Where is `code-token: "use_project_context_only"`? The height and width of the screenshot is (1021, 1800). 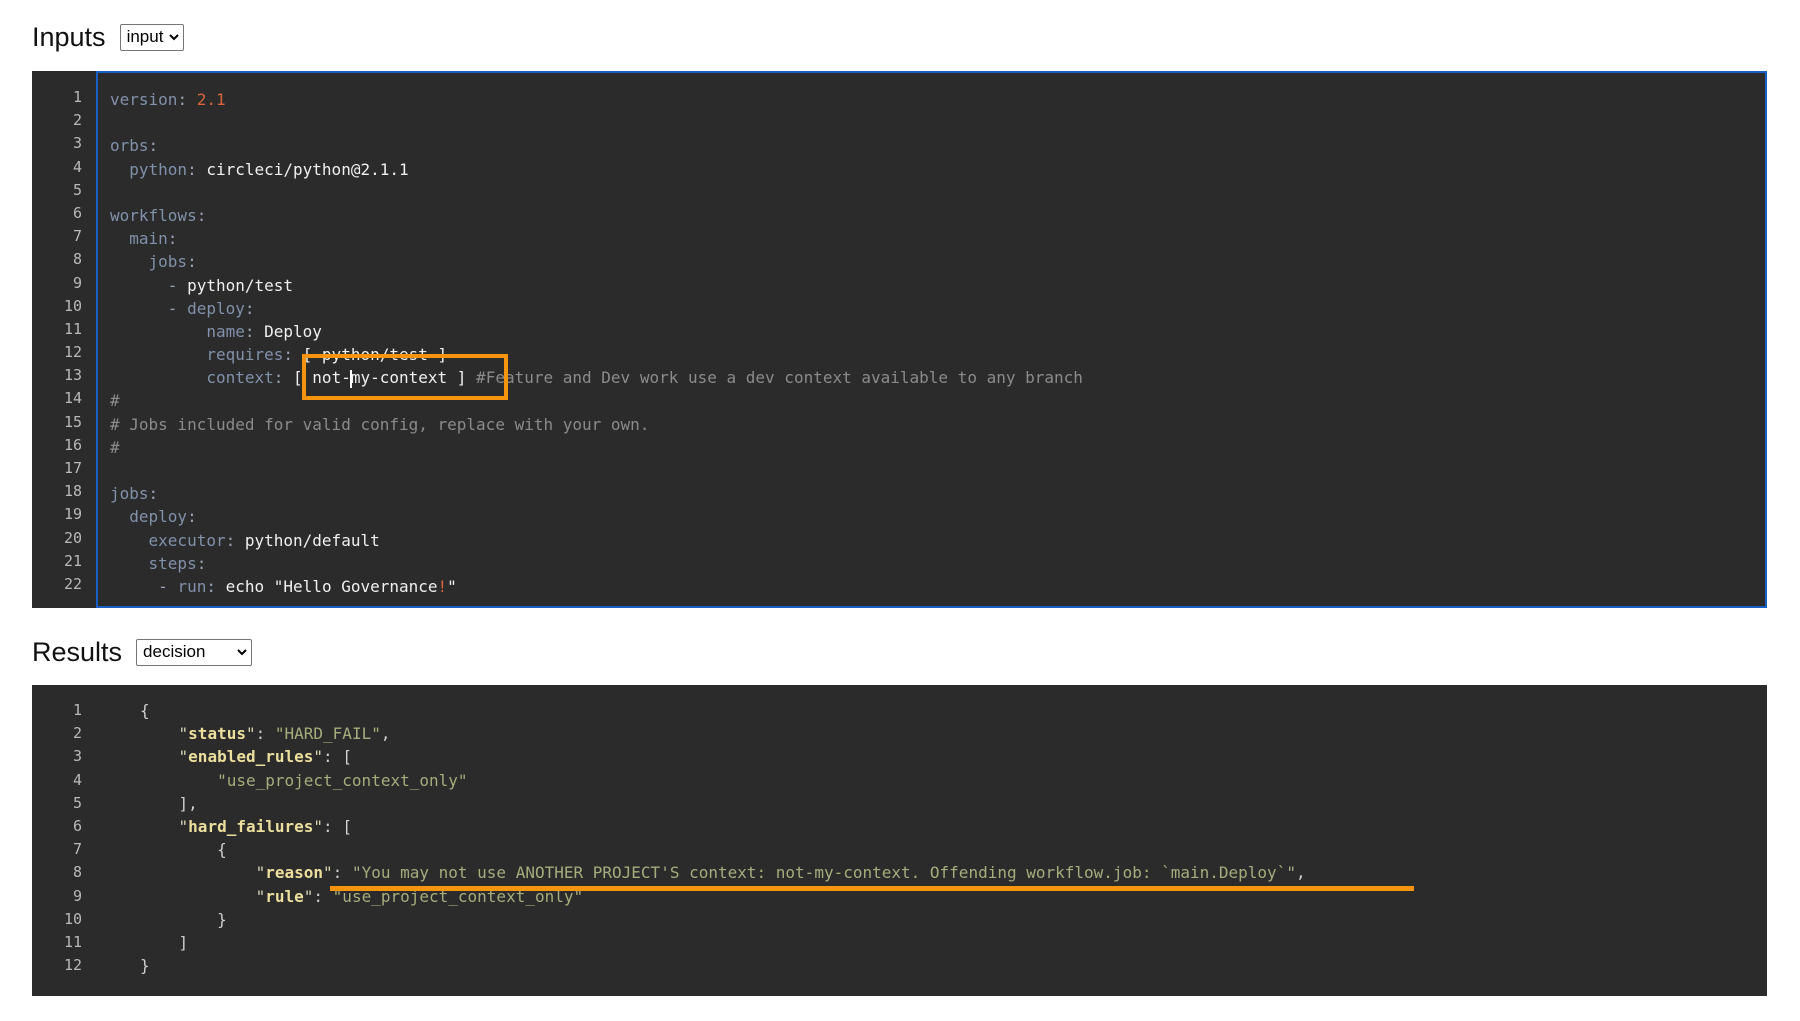
code-token: "use_project_context_only" is located at coordinates (304, 780).